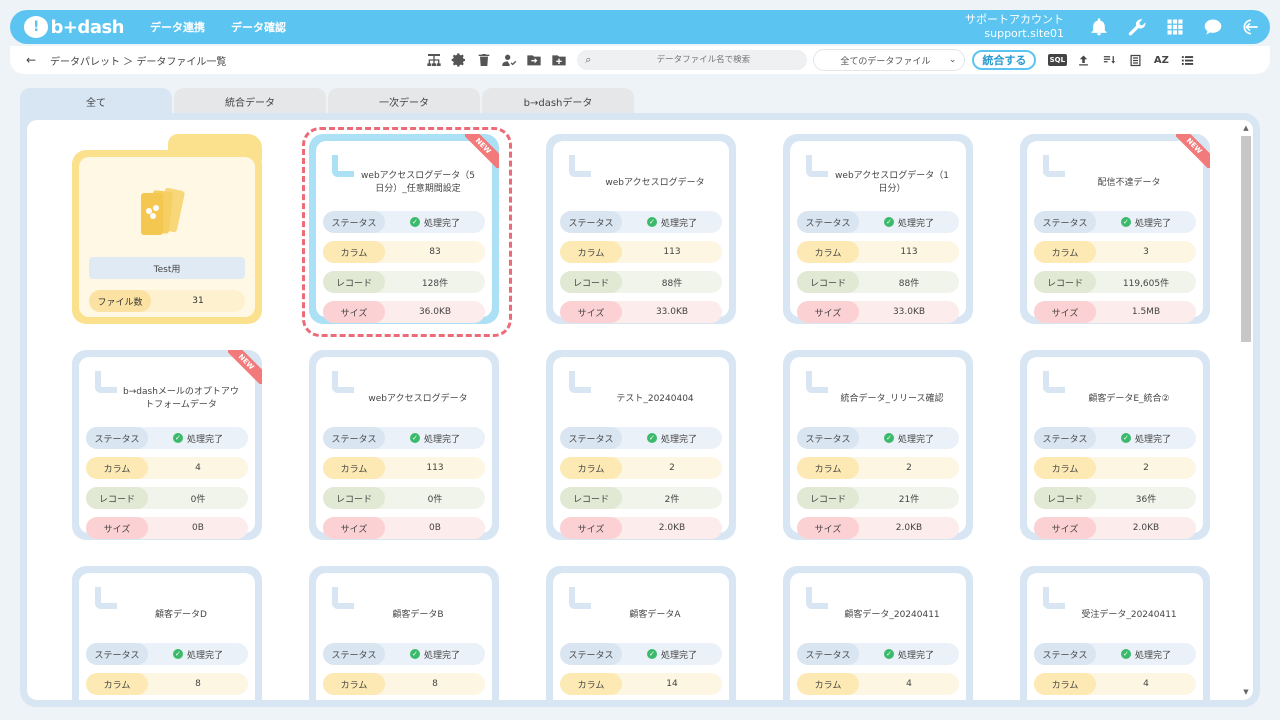  What do you see at coordinates (672, 499) in the screenshot?
I see `card-record-text: 2件` at bounding box center [672, 499].